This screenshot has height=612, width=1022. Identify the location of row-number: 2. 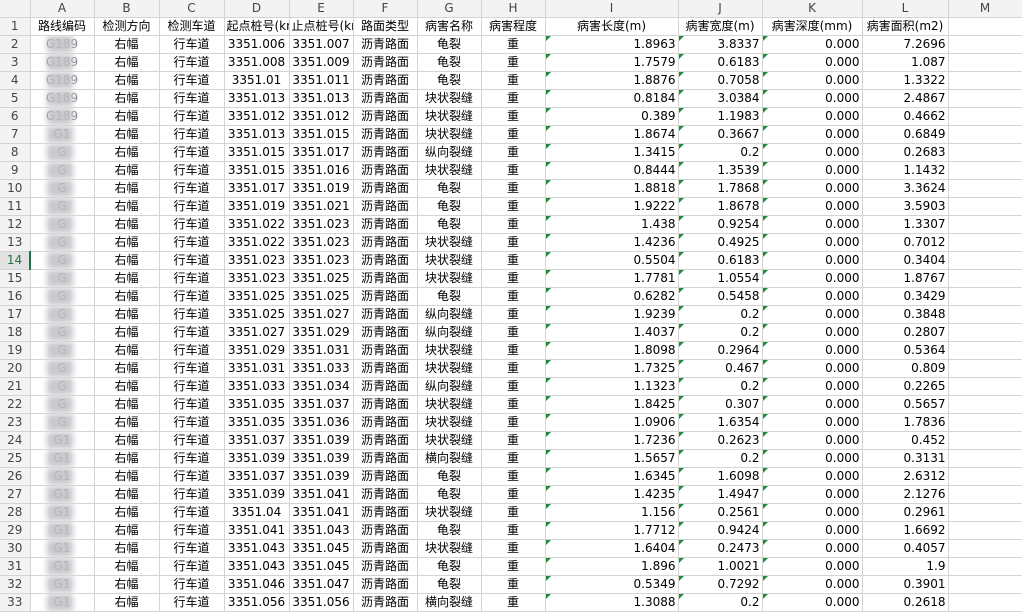
(15, 44).